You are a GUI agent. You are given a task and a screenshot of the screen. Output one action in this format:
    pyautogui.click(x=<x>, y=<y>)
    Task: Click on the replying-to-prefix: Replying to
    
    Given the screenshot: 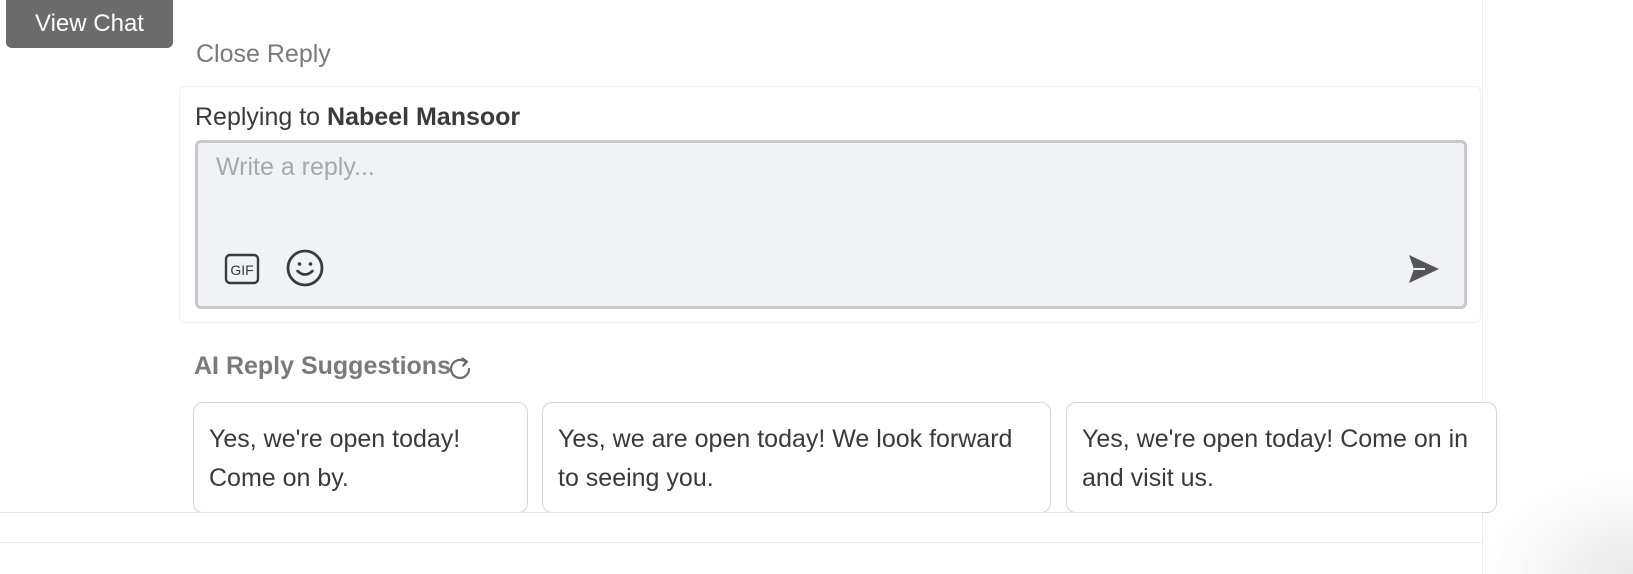 What is the action you would take?
    pyautogui.click(x=258, y=117)
    